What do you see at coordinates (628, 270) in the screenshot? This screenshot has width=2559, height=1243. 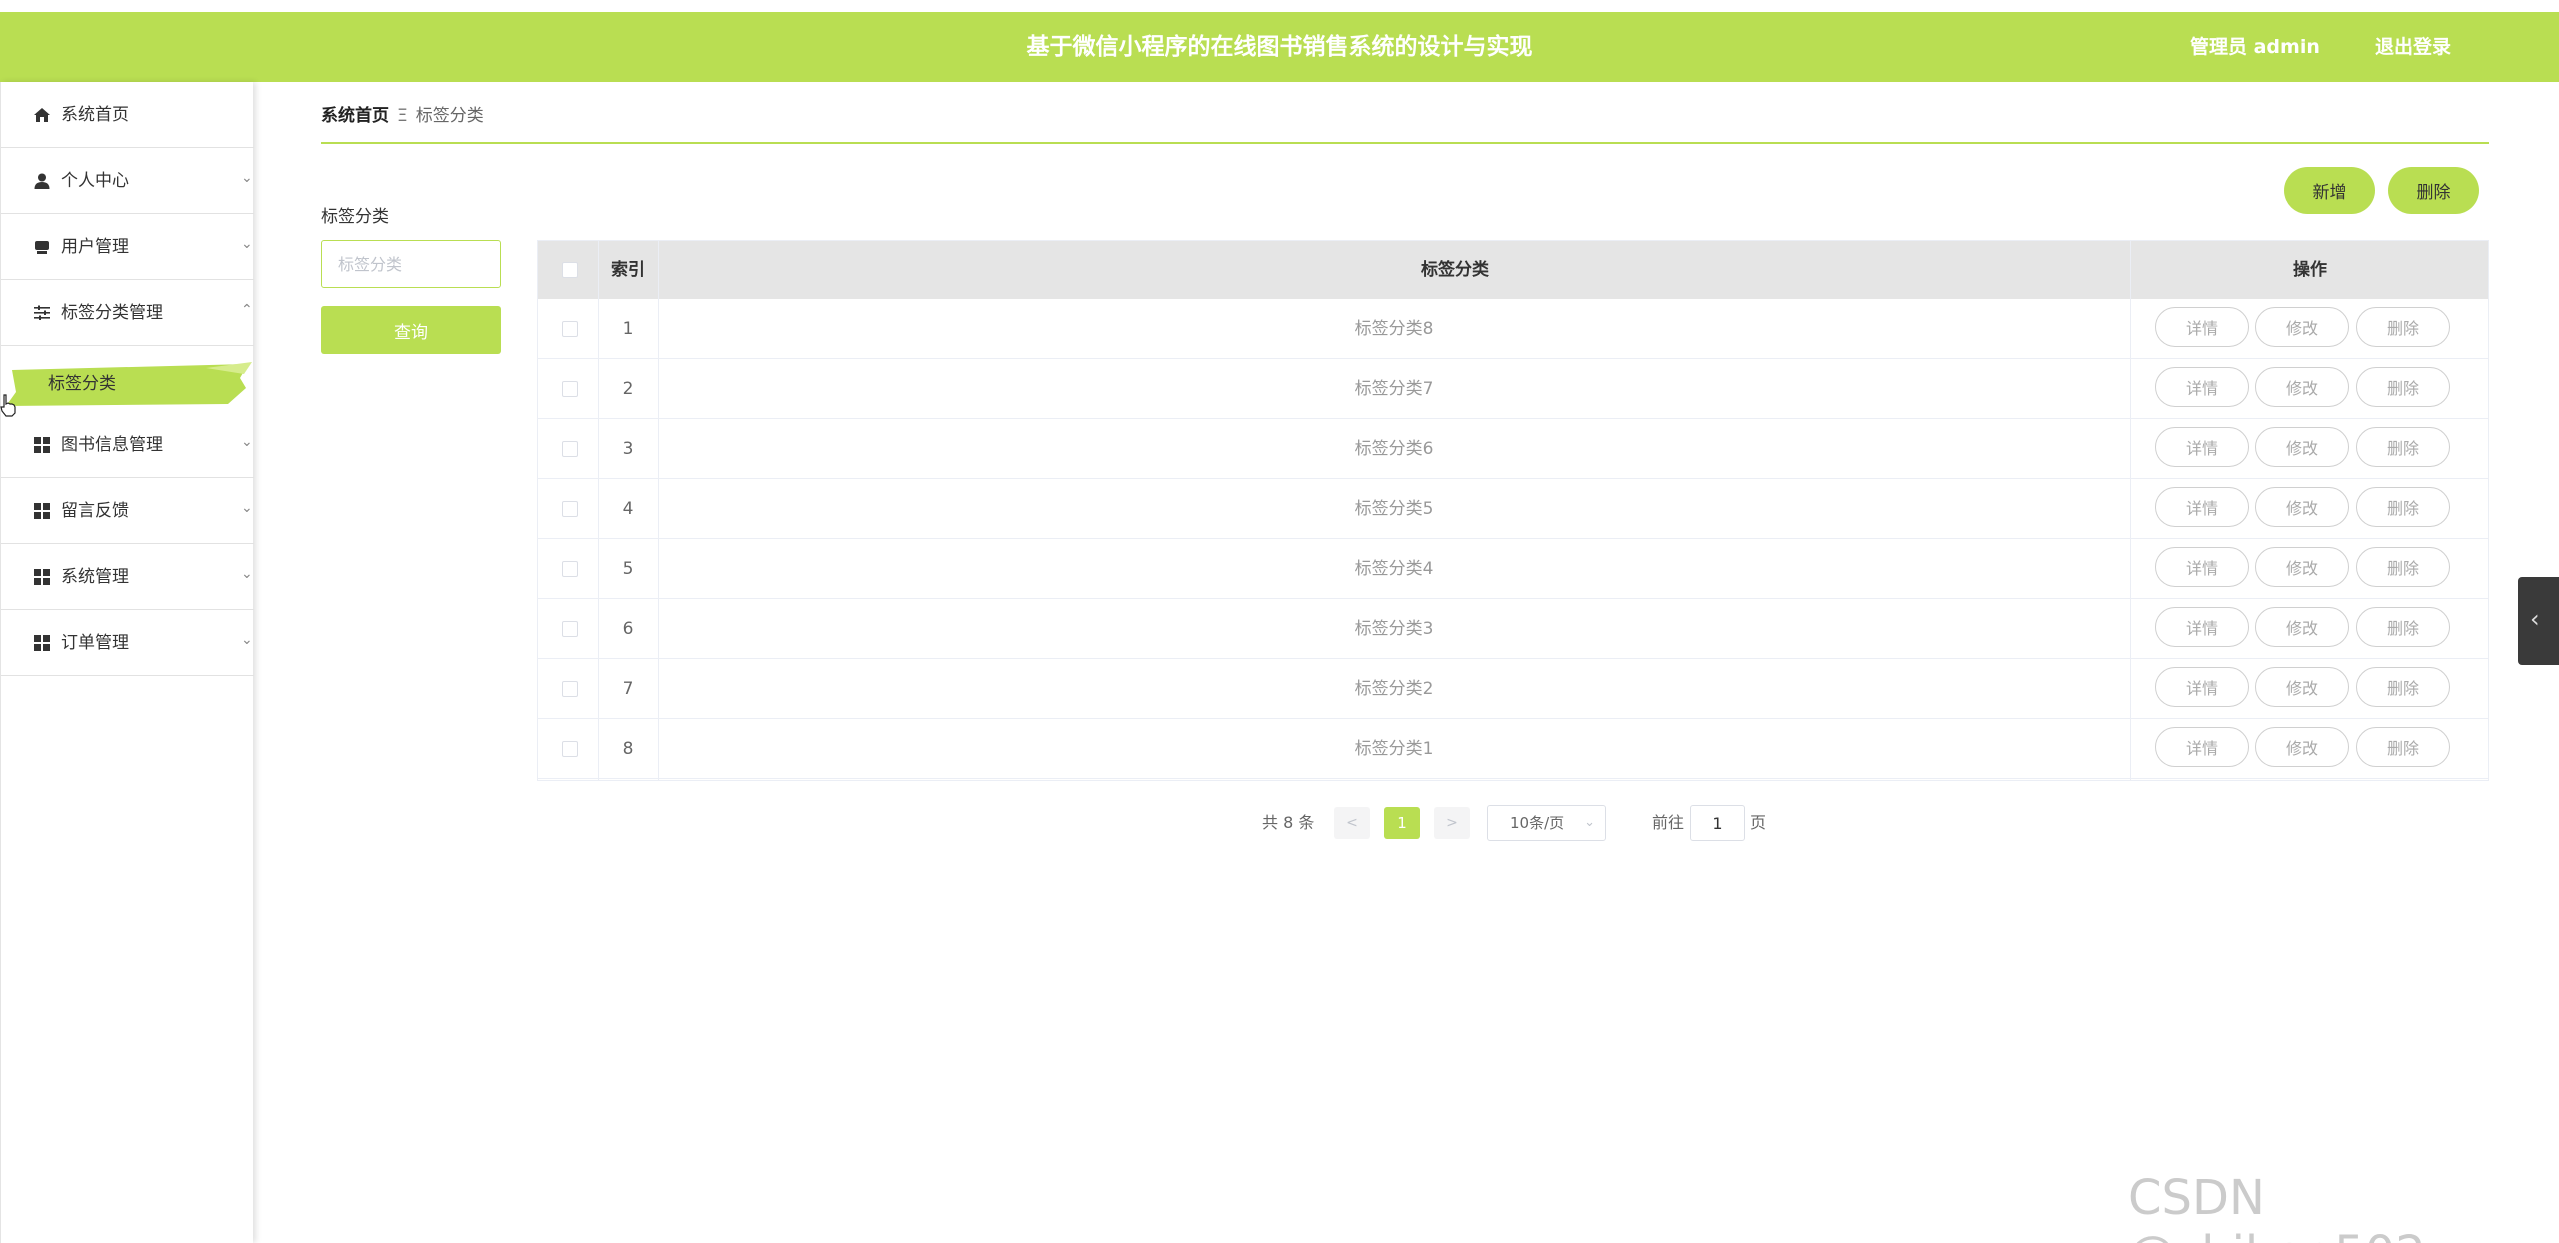 I see `column-header-index: 索引` at bounding box center [628, 270].